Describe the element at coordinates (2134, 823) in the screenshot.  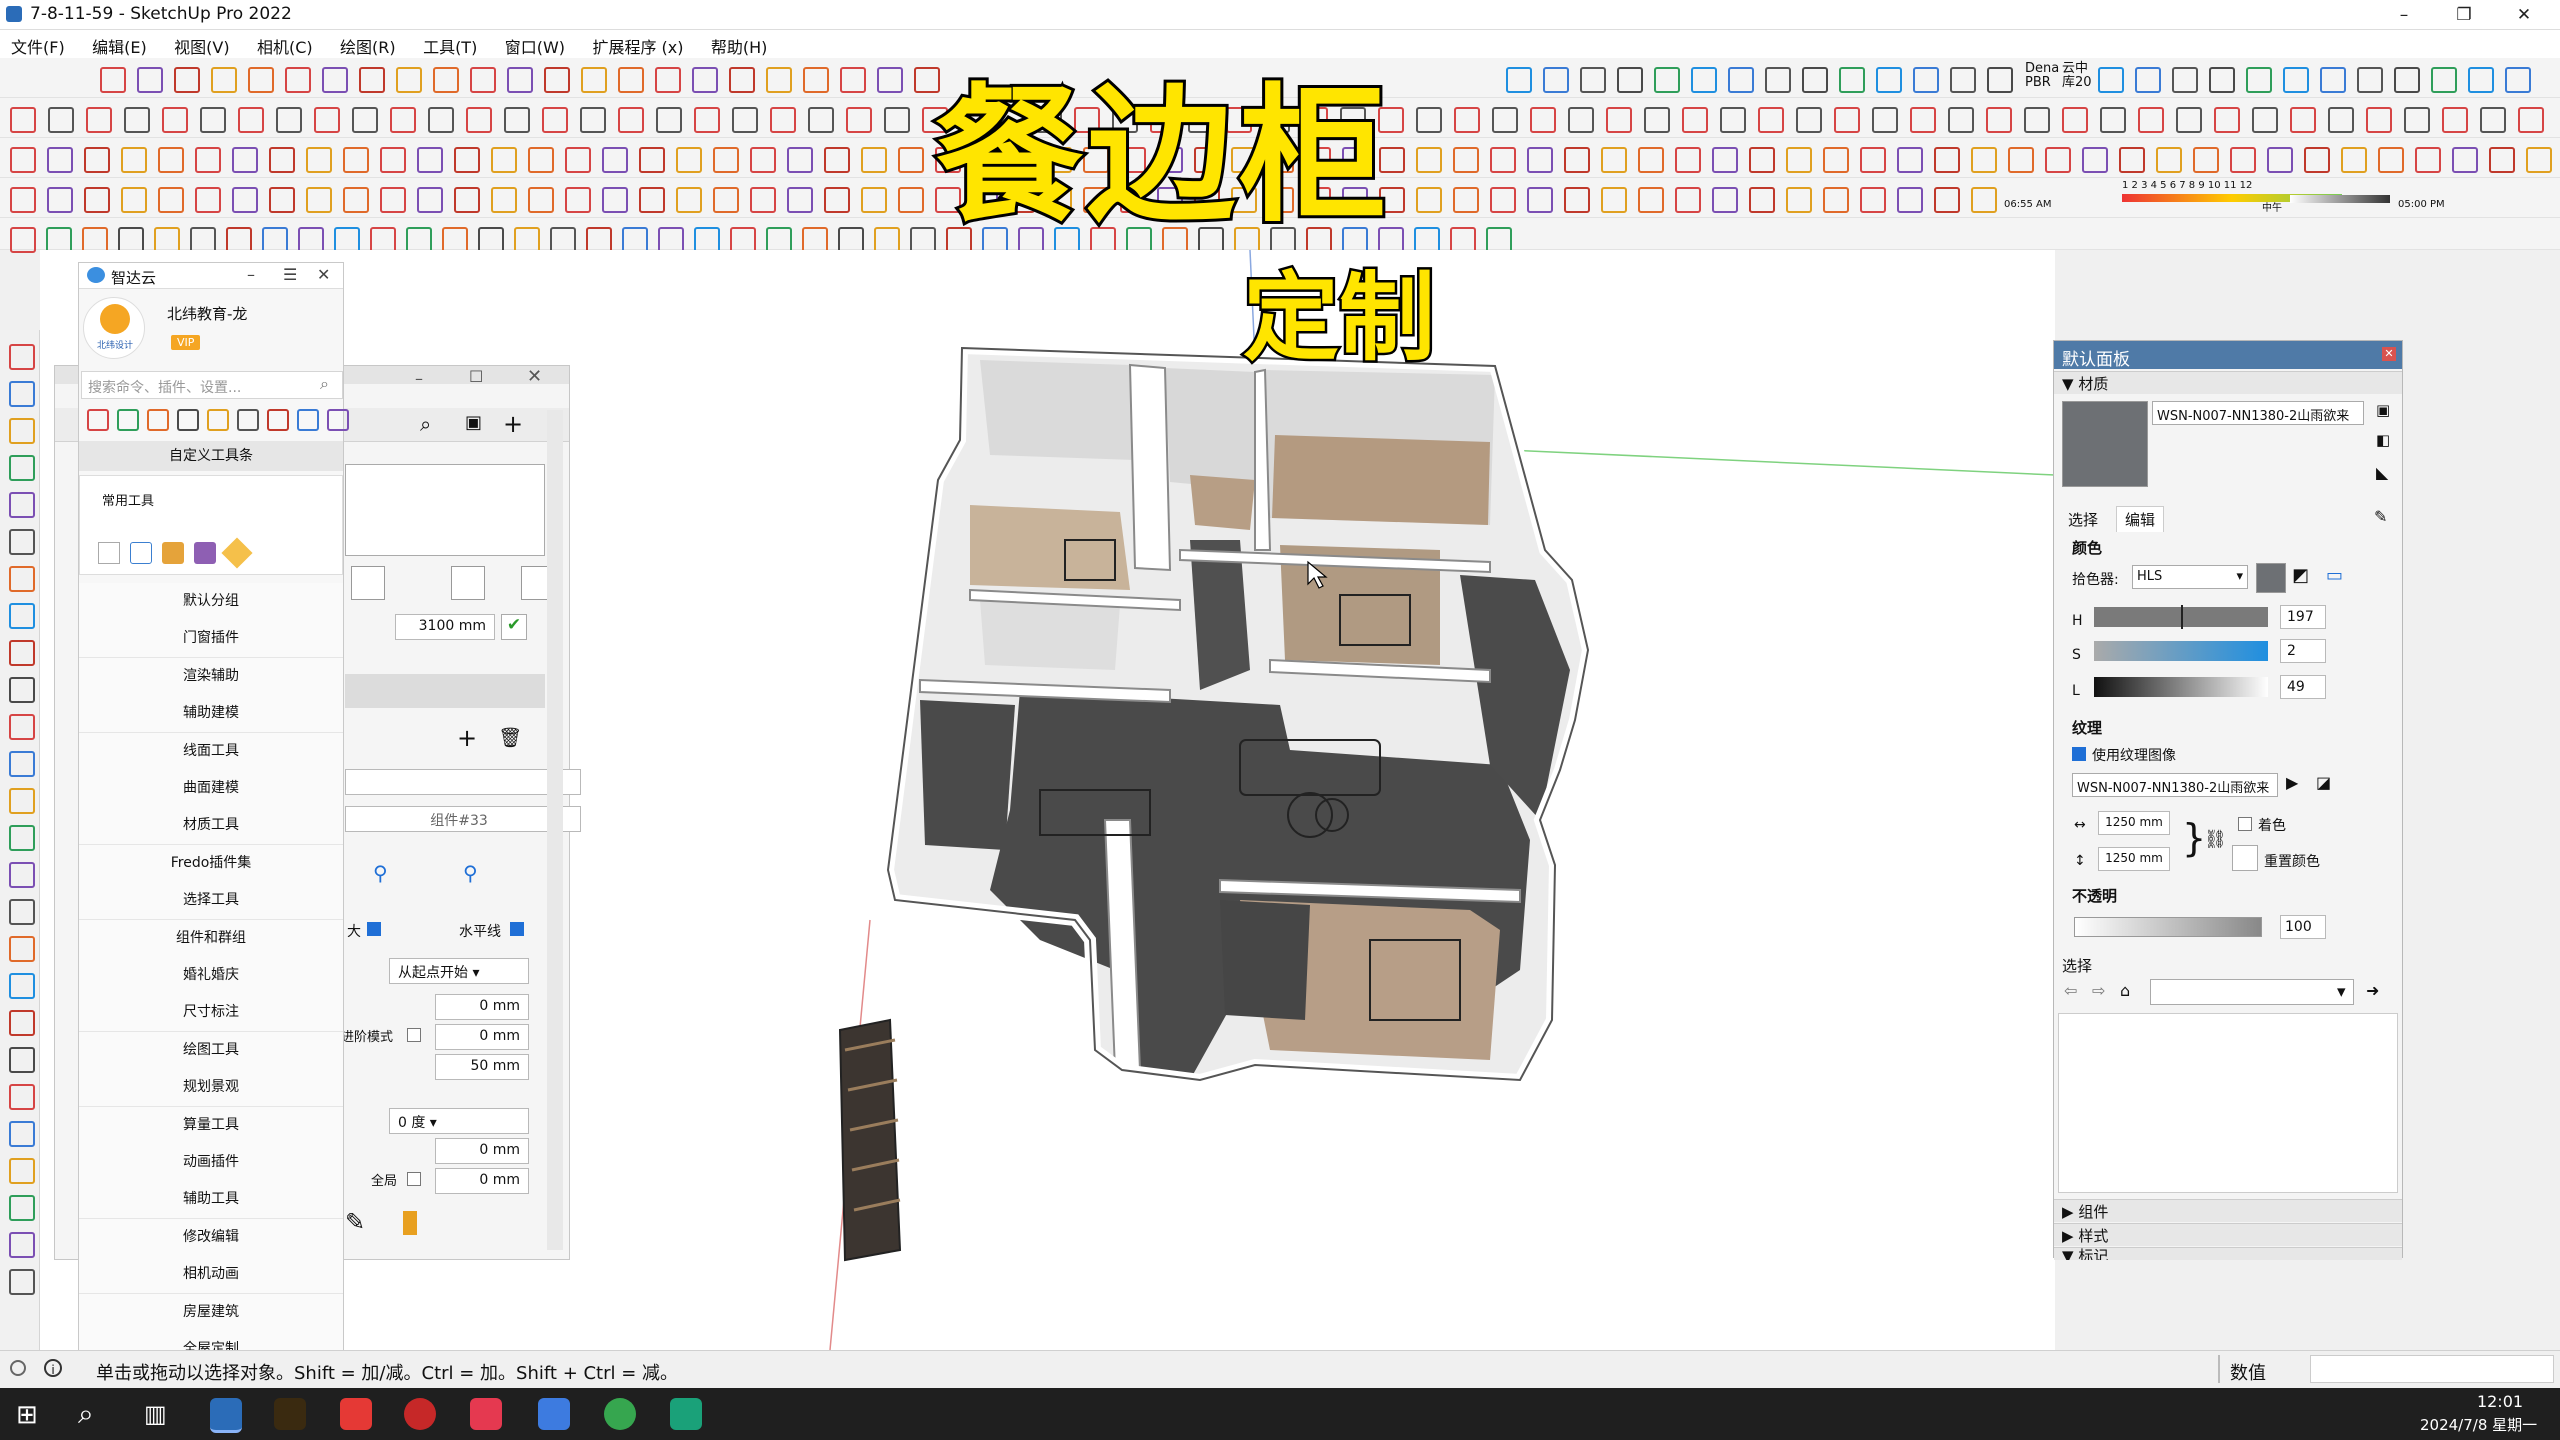
I see `texture-width-field: 1250 mm` at that location.